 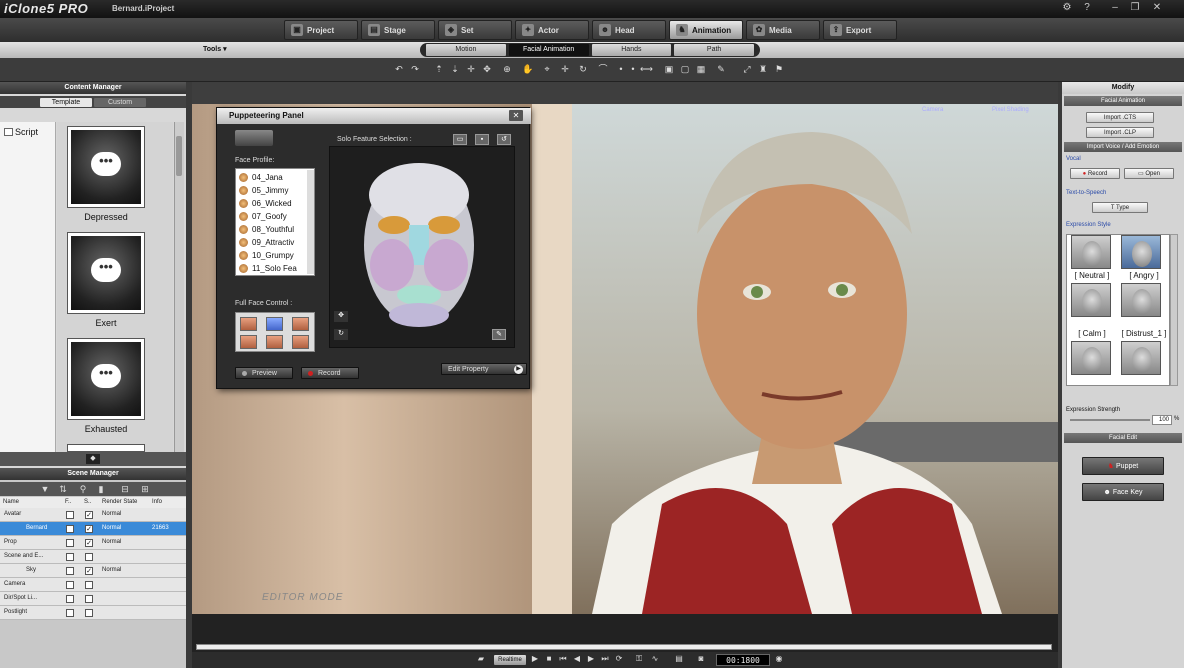 What do you see at coordinates (510, 660) in the screenshot?
I see `realtime-button: Realtime` at bounding box center [510, 660].